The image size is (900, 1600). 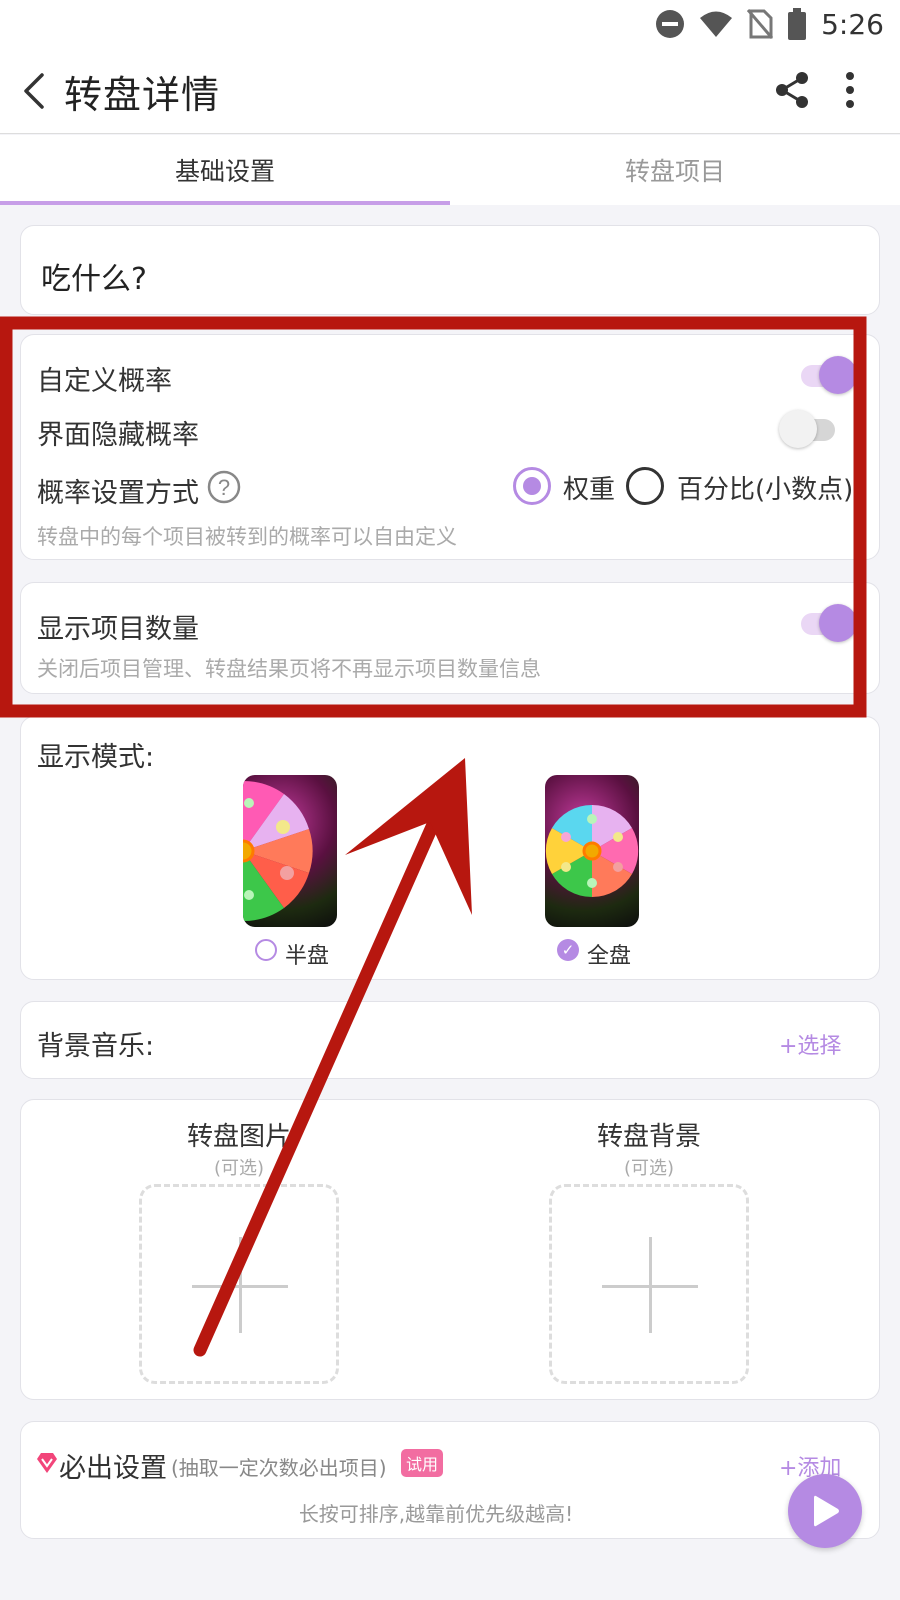 I want to click on more-options-button, so click(x=850, y=90).